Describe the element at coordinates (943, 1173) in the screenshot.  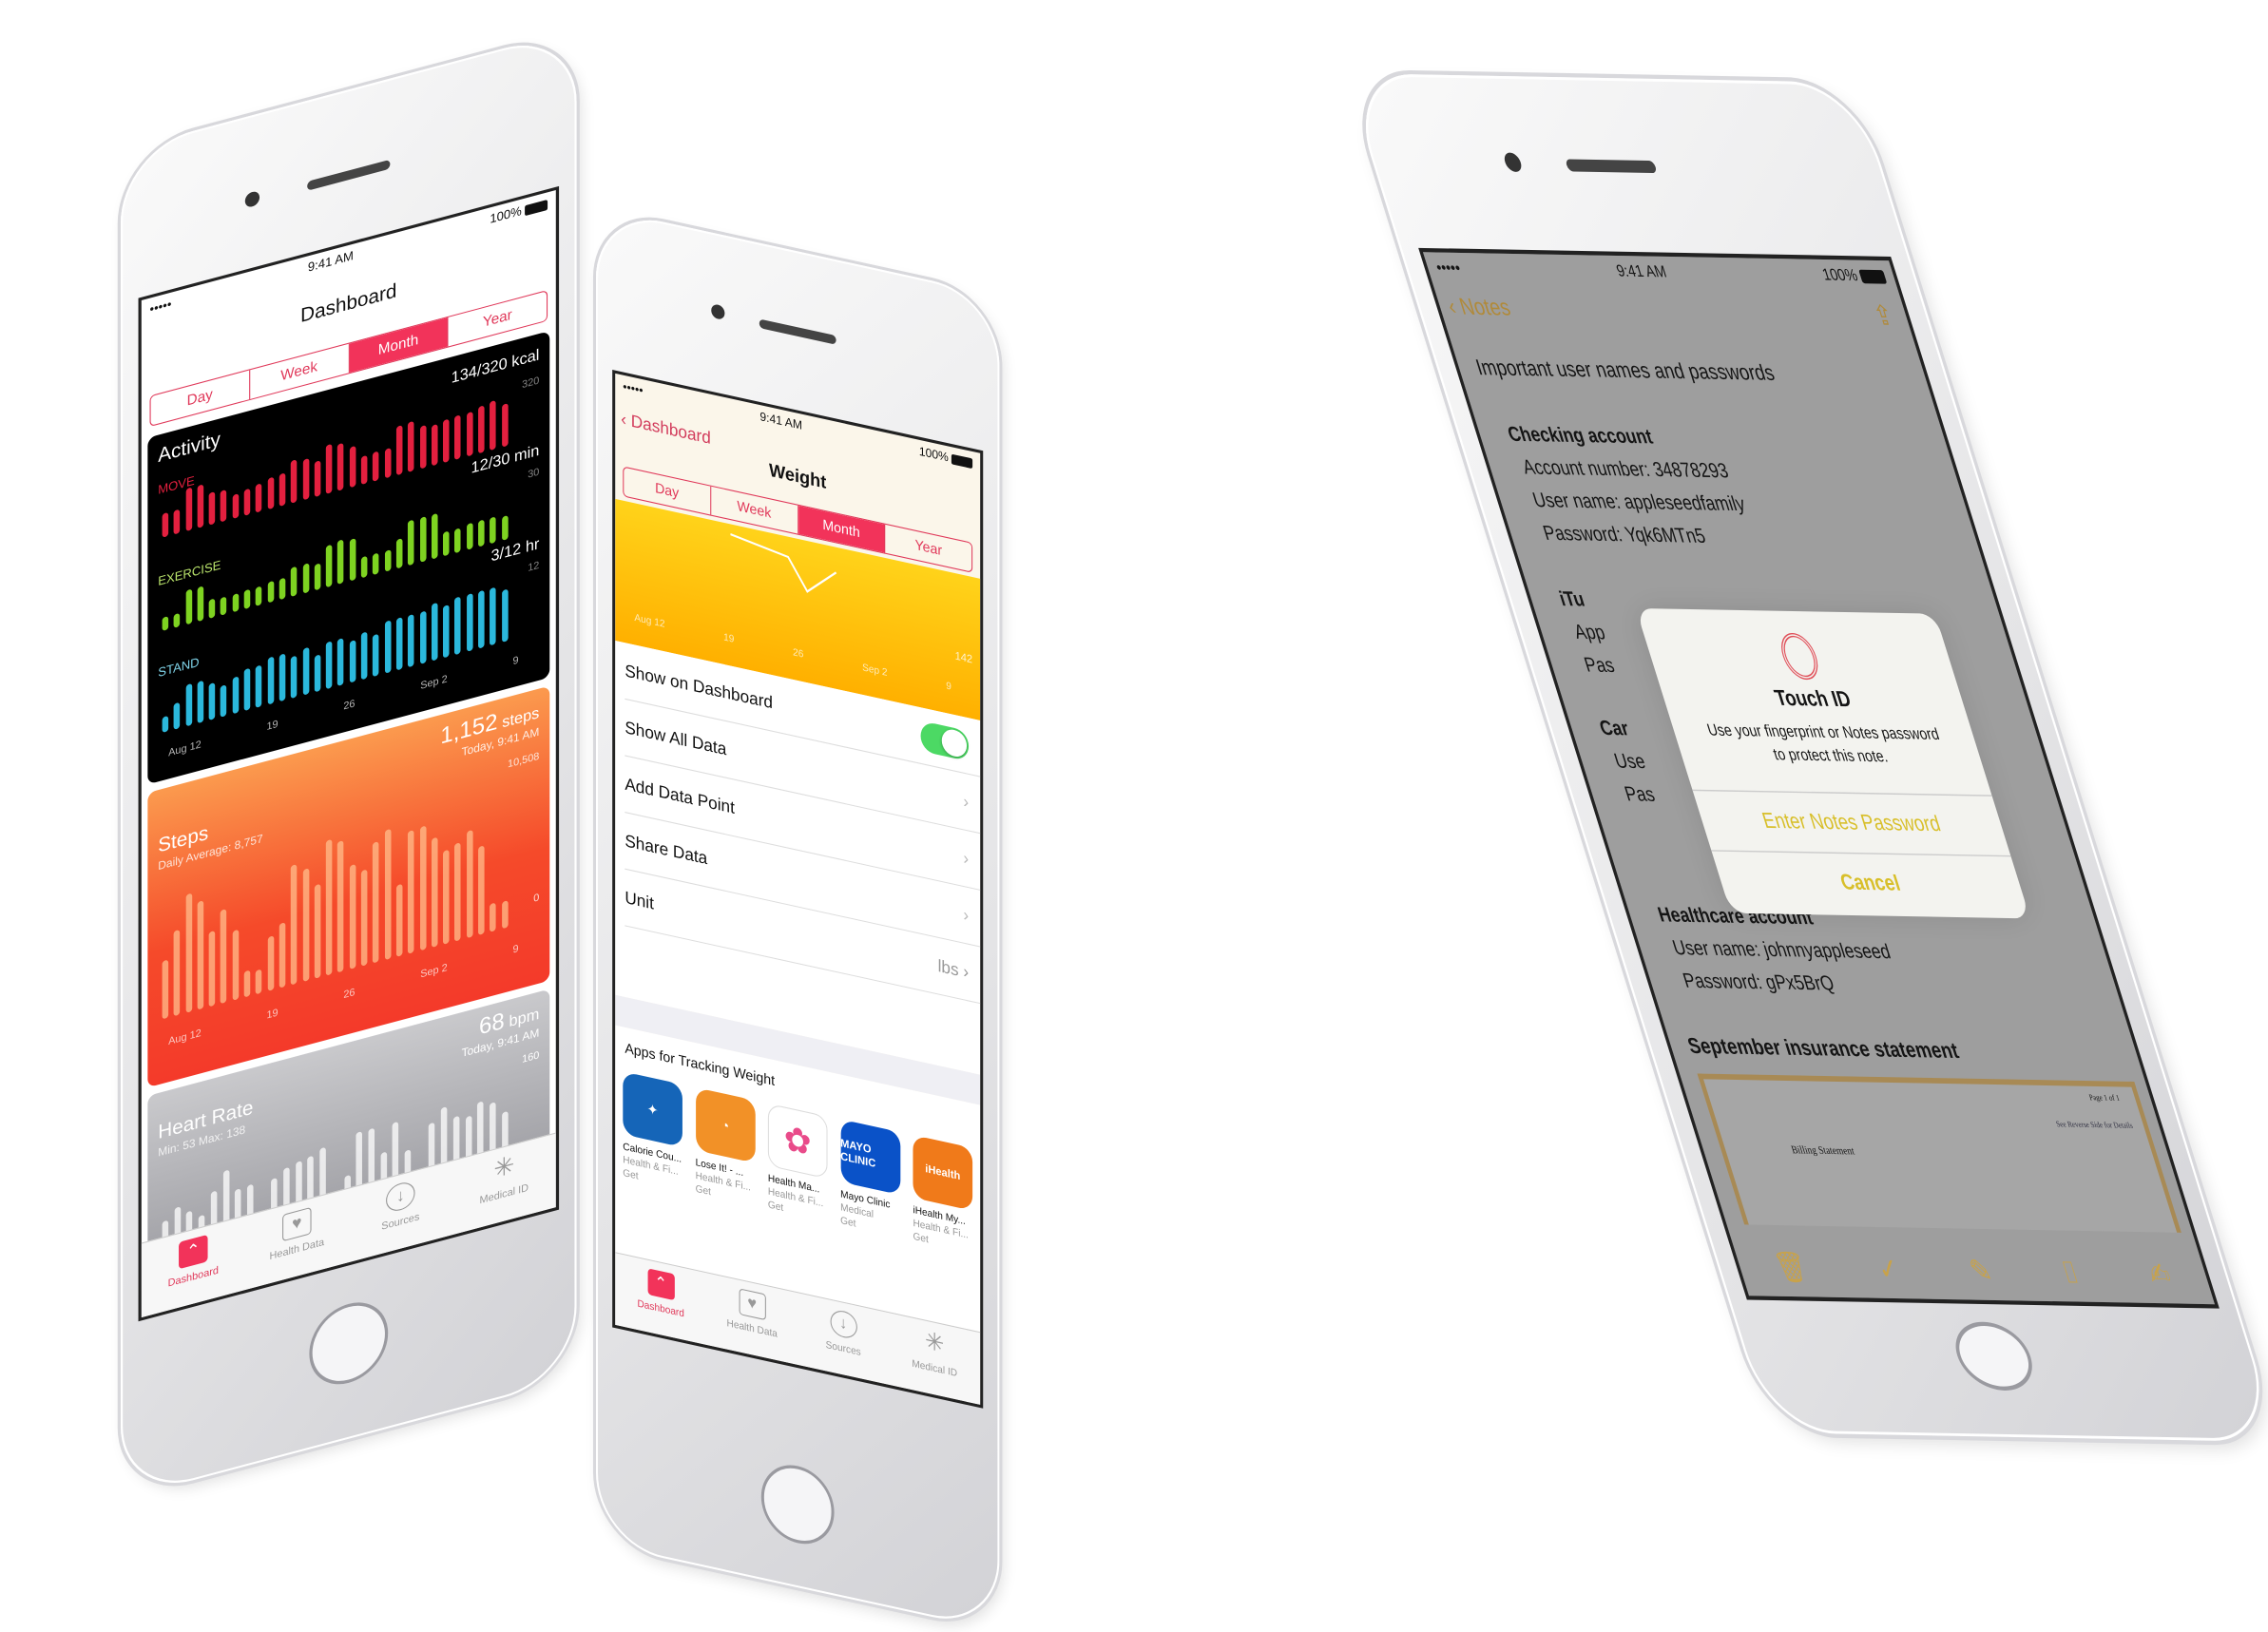
I see `app-icon: iHealth` at that location.